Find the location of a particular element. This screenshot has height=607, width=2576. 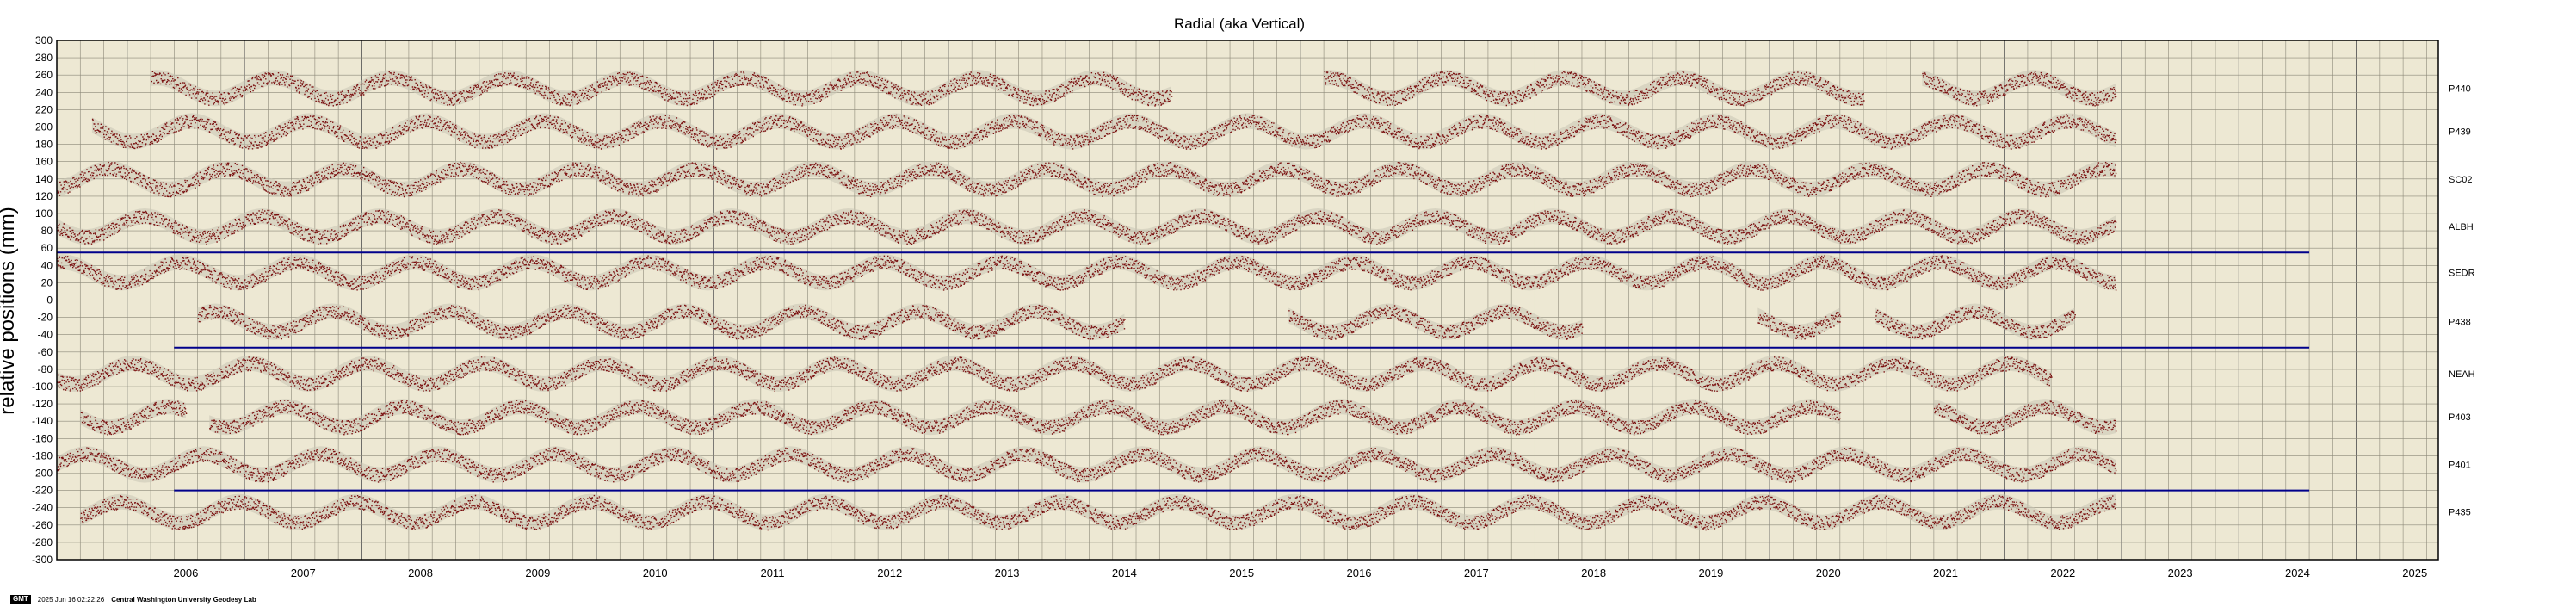

station-label: P401 is located at coordinates (2460, 465).